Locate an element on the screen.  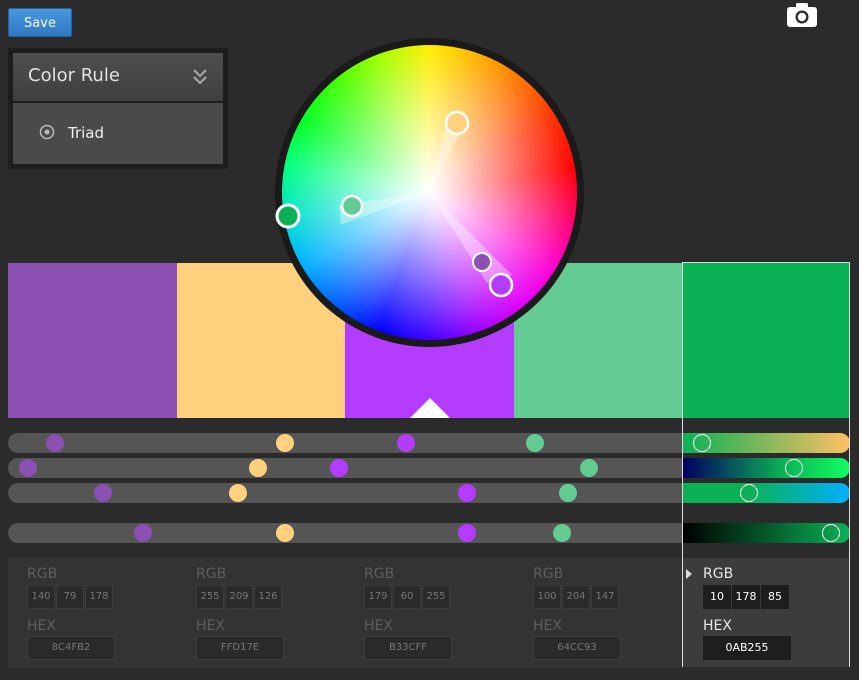
double-chevron-down-icon is located at coordinates (200, 77).